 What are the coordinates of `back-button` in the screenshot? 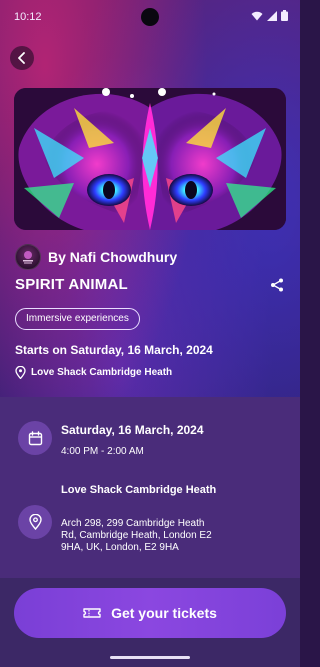 It's located at (22, 58).